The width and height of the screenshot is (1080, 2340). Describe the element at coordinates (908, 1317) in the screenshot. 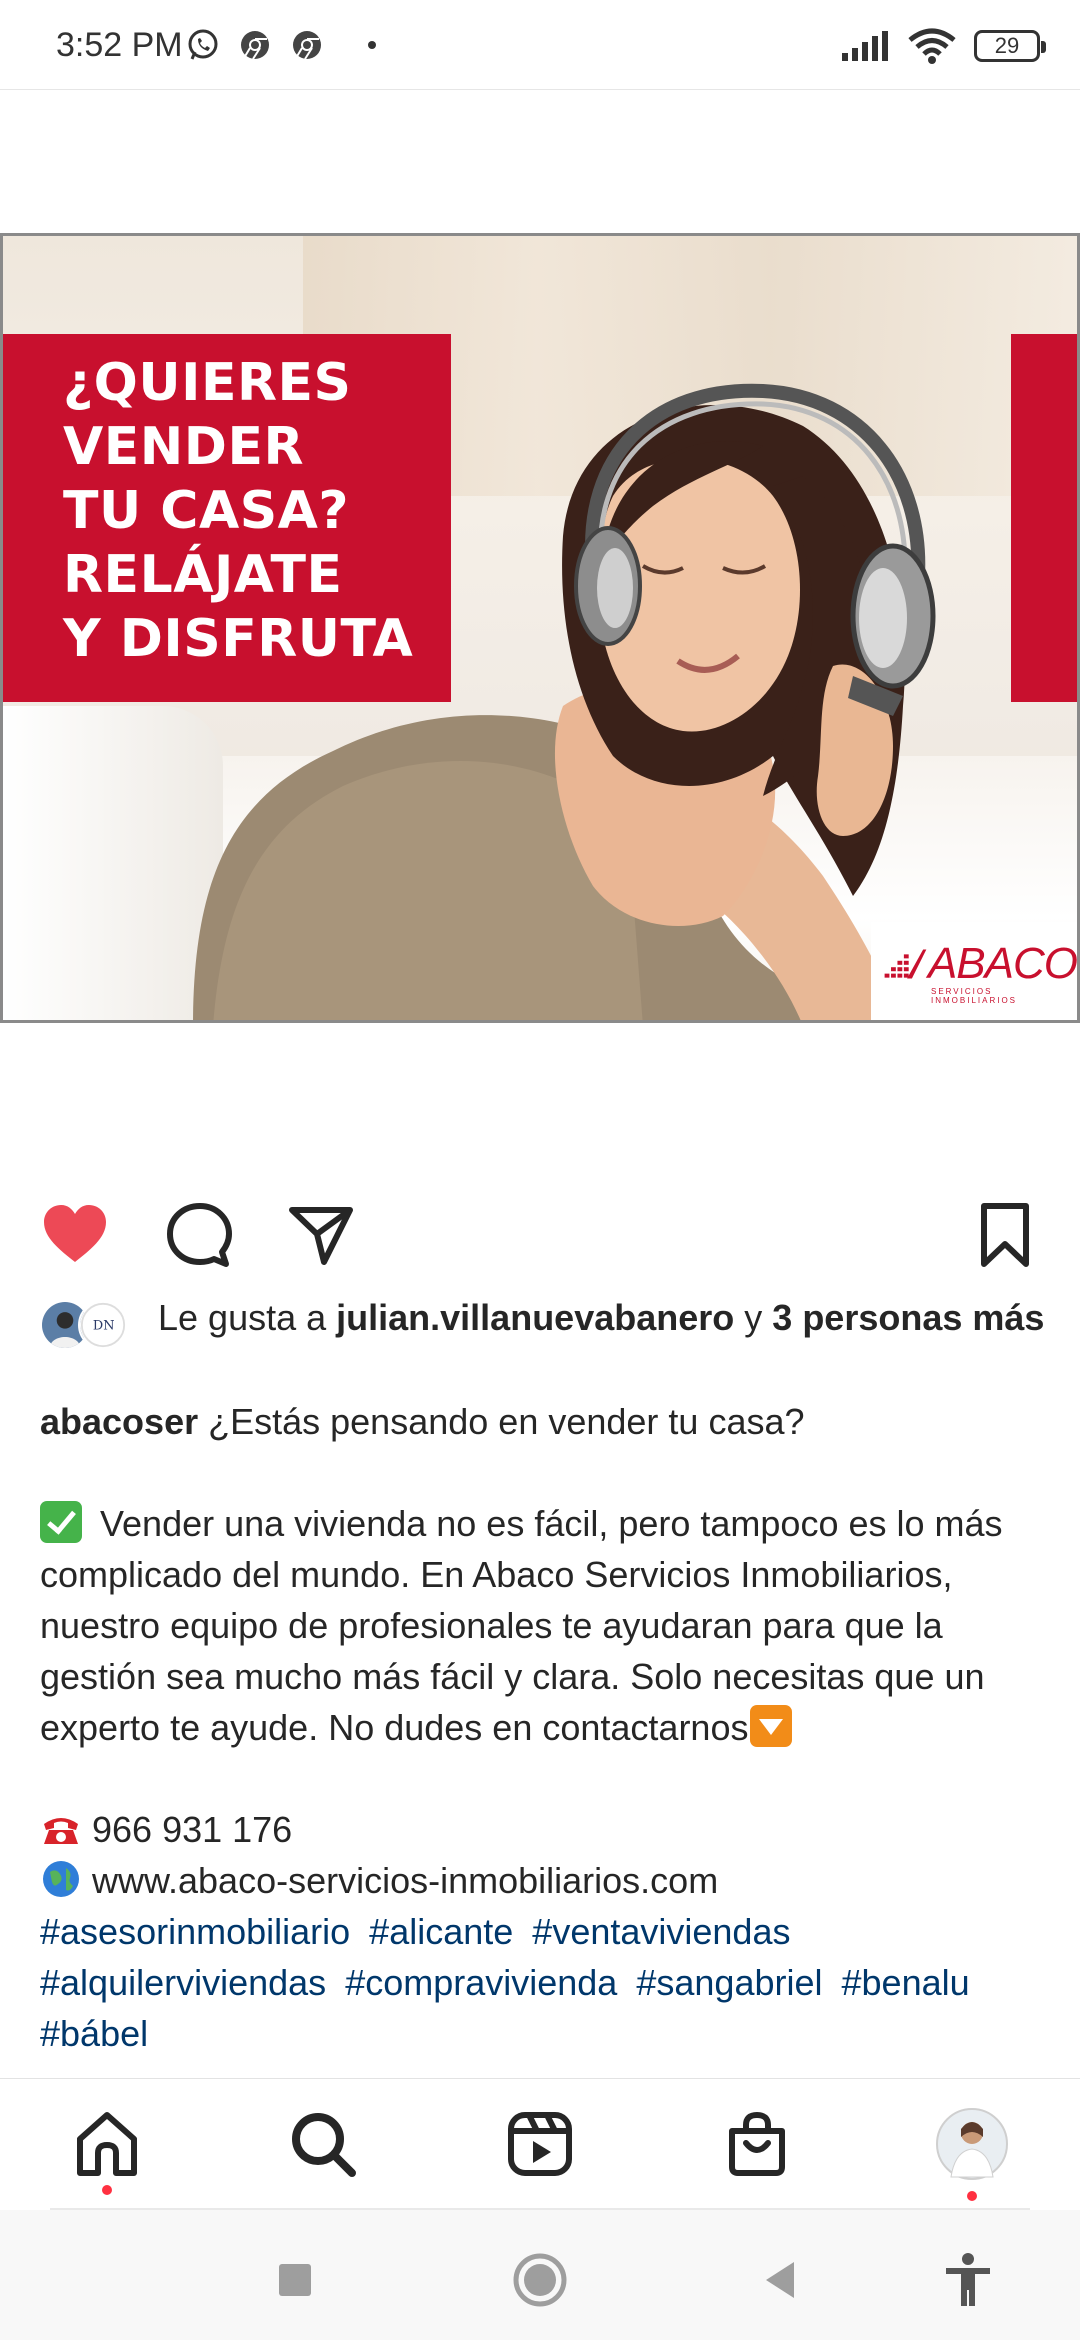

I see `likes-others-link: 3 personas más` at that location.